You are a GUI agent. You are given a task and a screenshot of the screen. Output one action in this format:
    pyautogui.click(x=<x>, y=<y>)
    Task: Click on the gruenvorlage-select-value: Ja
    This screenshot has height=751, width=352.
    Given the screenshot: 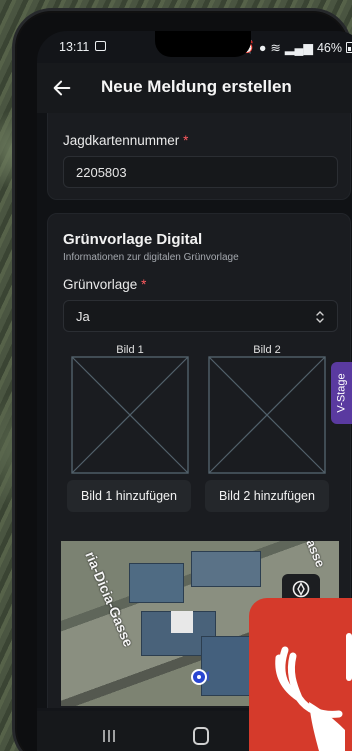 What is the action you would take?
    pyautogui.click(x=83, y=316)
    